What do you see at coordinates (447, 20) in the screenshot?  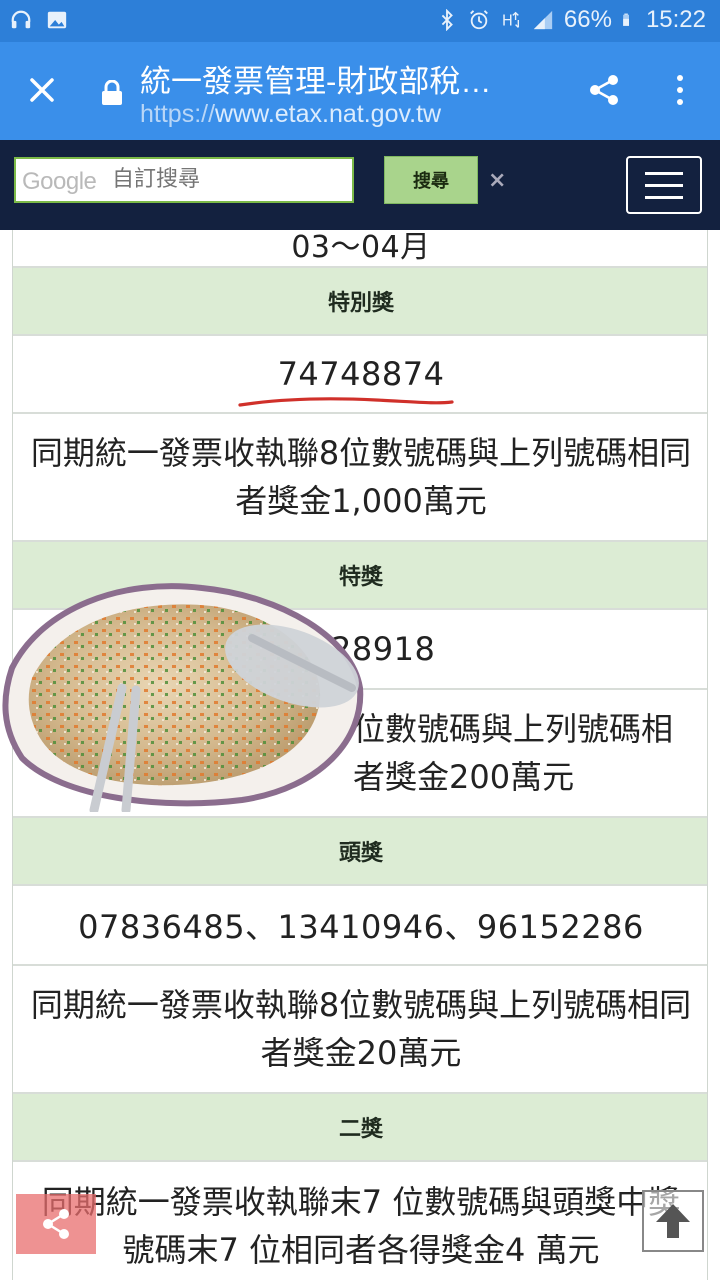 I see `bluetooth-icon` at bounding box center [447, 20].